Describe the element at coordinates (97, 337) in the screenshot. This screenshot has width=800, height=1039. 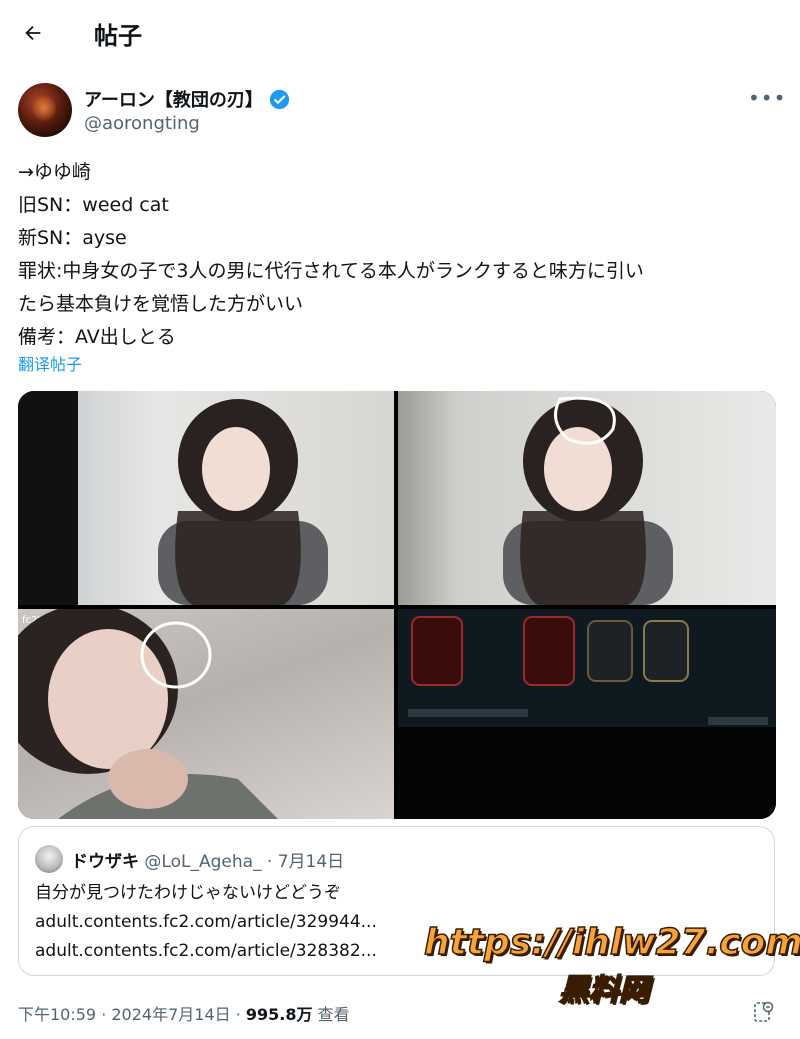
I see `post-line: 備考：AV出しとる` at that location.